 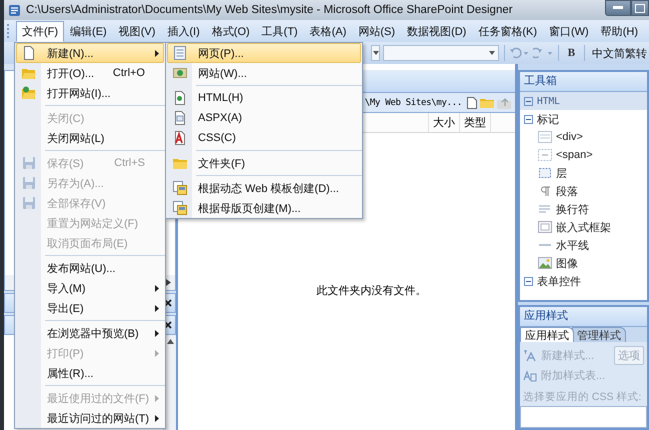 I want to click on br-tag-icon, so click(x=545, y=209).